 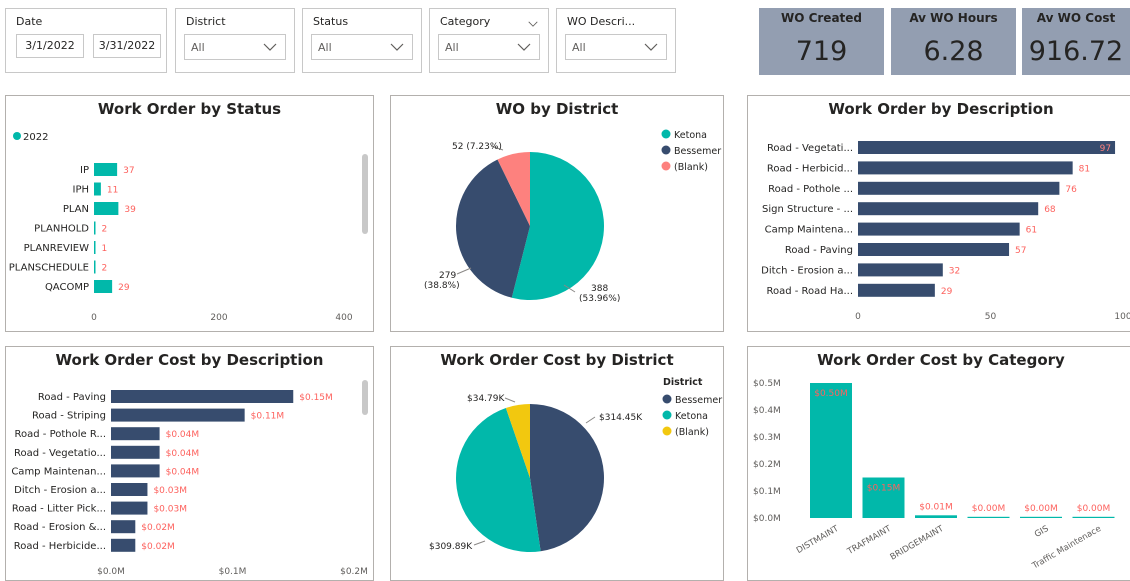 I want to click on y-tick-label: $0.1M, so click(x=767, y=492).